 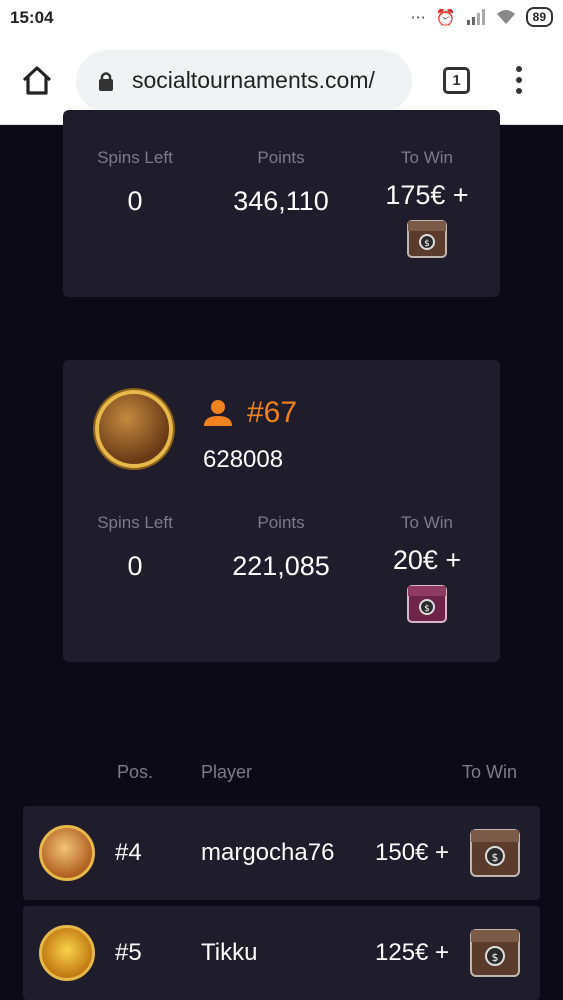 What do you see at coordinates (229, 952) in the screenshot?
I see `row-player-name: Tikku` at bounding box center [229, 952].